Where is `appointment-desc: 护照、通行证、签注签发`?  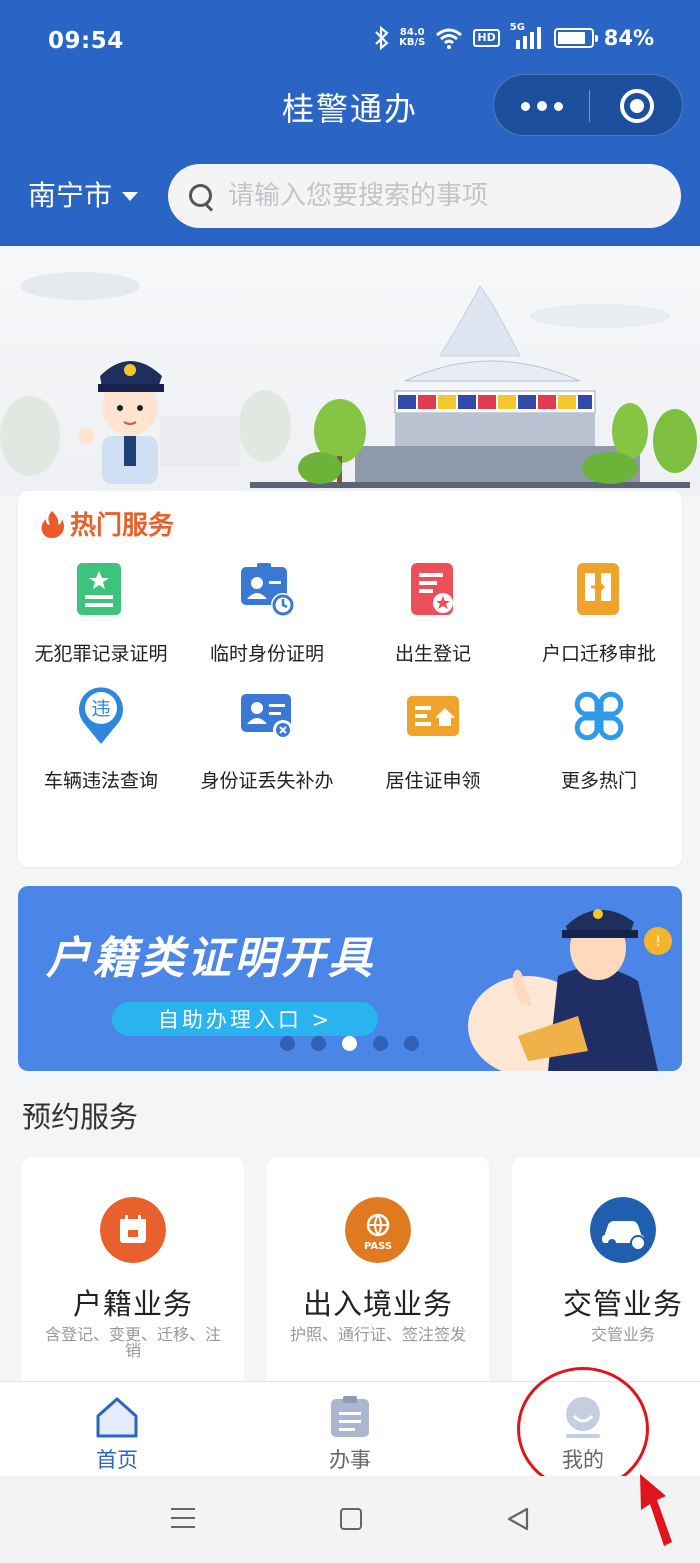 appointment-desc: 护照、通行证、签注签发 is located at coordinates (377, 1334).